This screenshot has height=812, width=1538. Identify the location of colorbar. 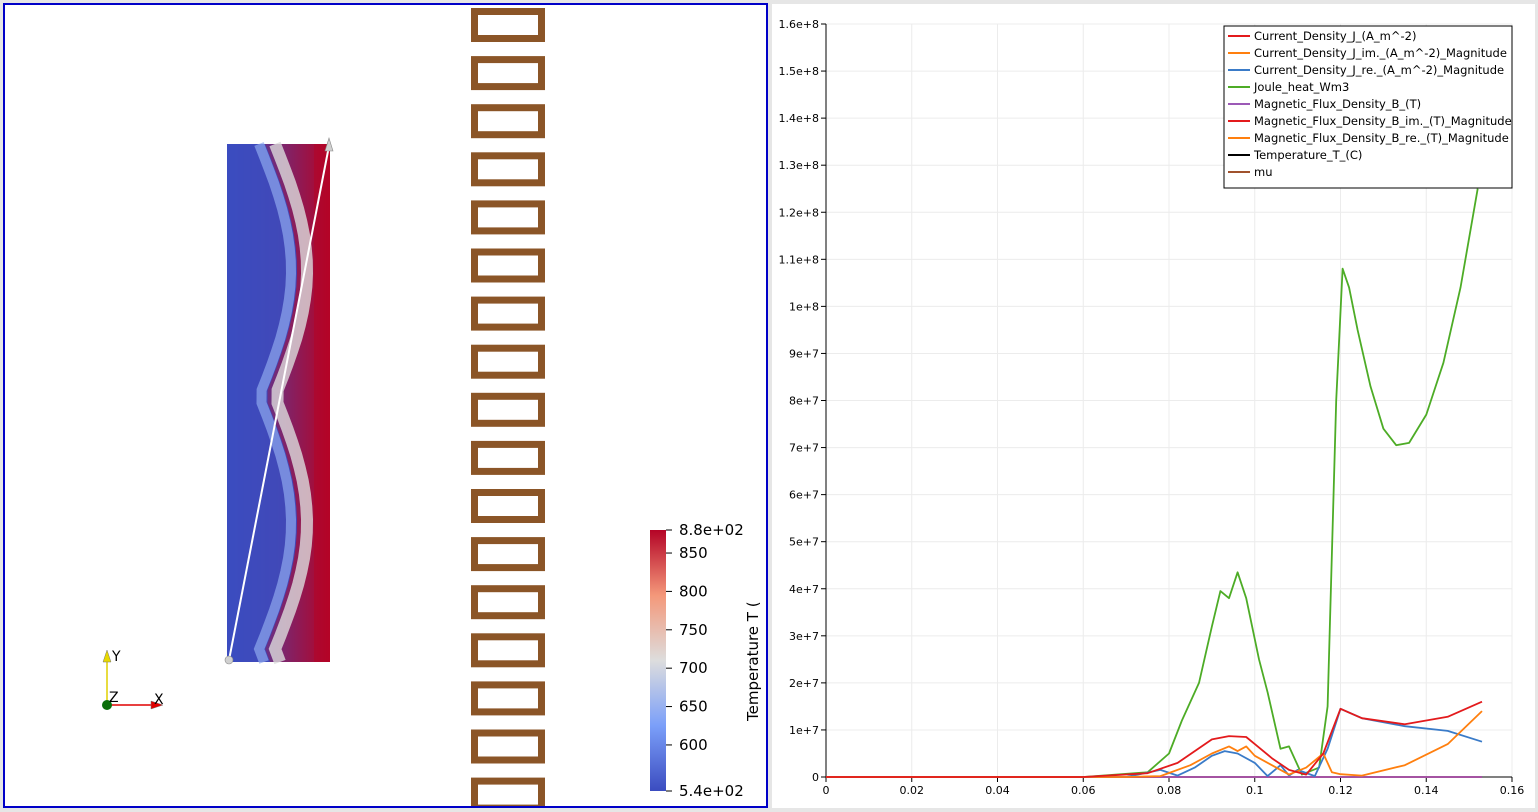
(658, 660).